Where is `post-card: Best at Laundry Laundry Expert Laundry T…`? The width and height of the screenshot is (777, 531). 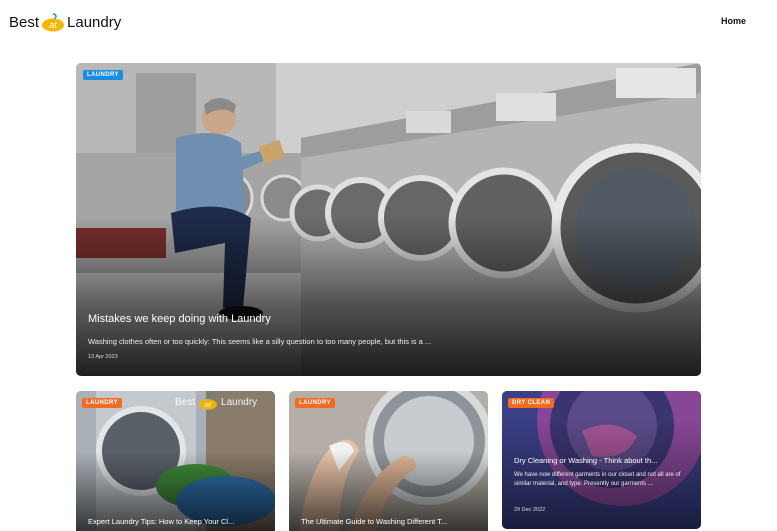
post-card: Best at Laundry Laundry Expert Laundry T… is located at coordinates (175, 461).